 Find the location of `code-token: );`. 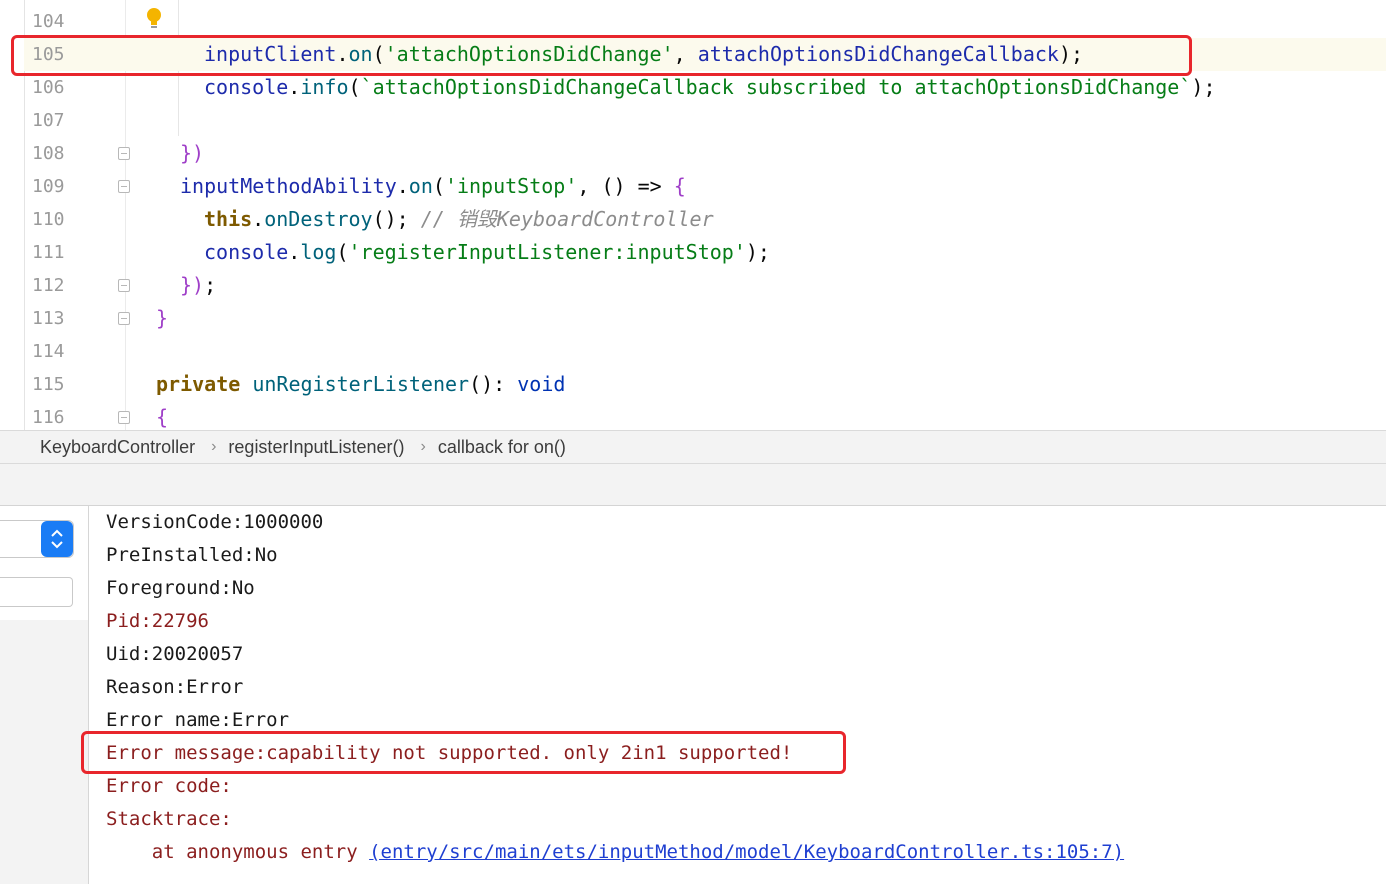

code-token: ); is located at coordinates (757, 252).